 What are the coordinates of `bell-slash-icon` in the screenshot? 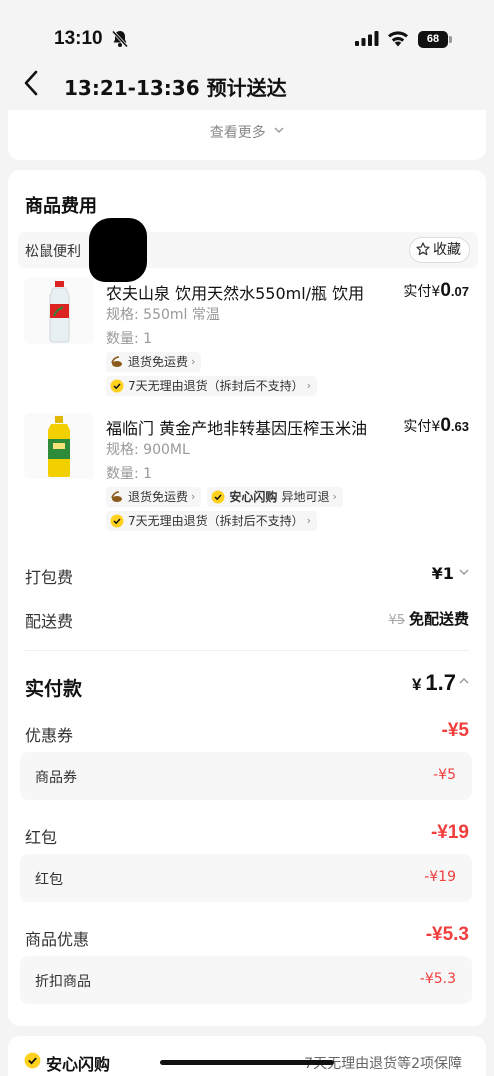 It's located at (120, 39).